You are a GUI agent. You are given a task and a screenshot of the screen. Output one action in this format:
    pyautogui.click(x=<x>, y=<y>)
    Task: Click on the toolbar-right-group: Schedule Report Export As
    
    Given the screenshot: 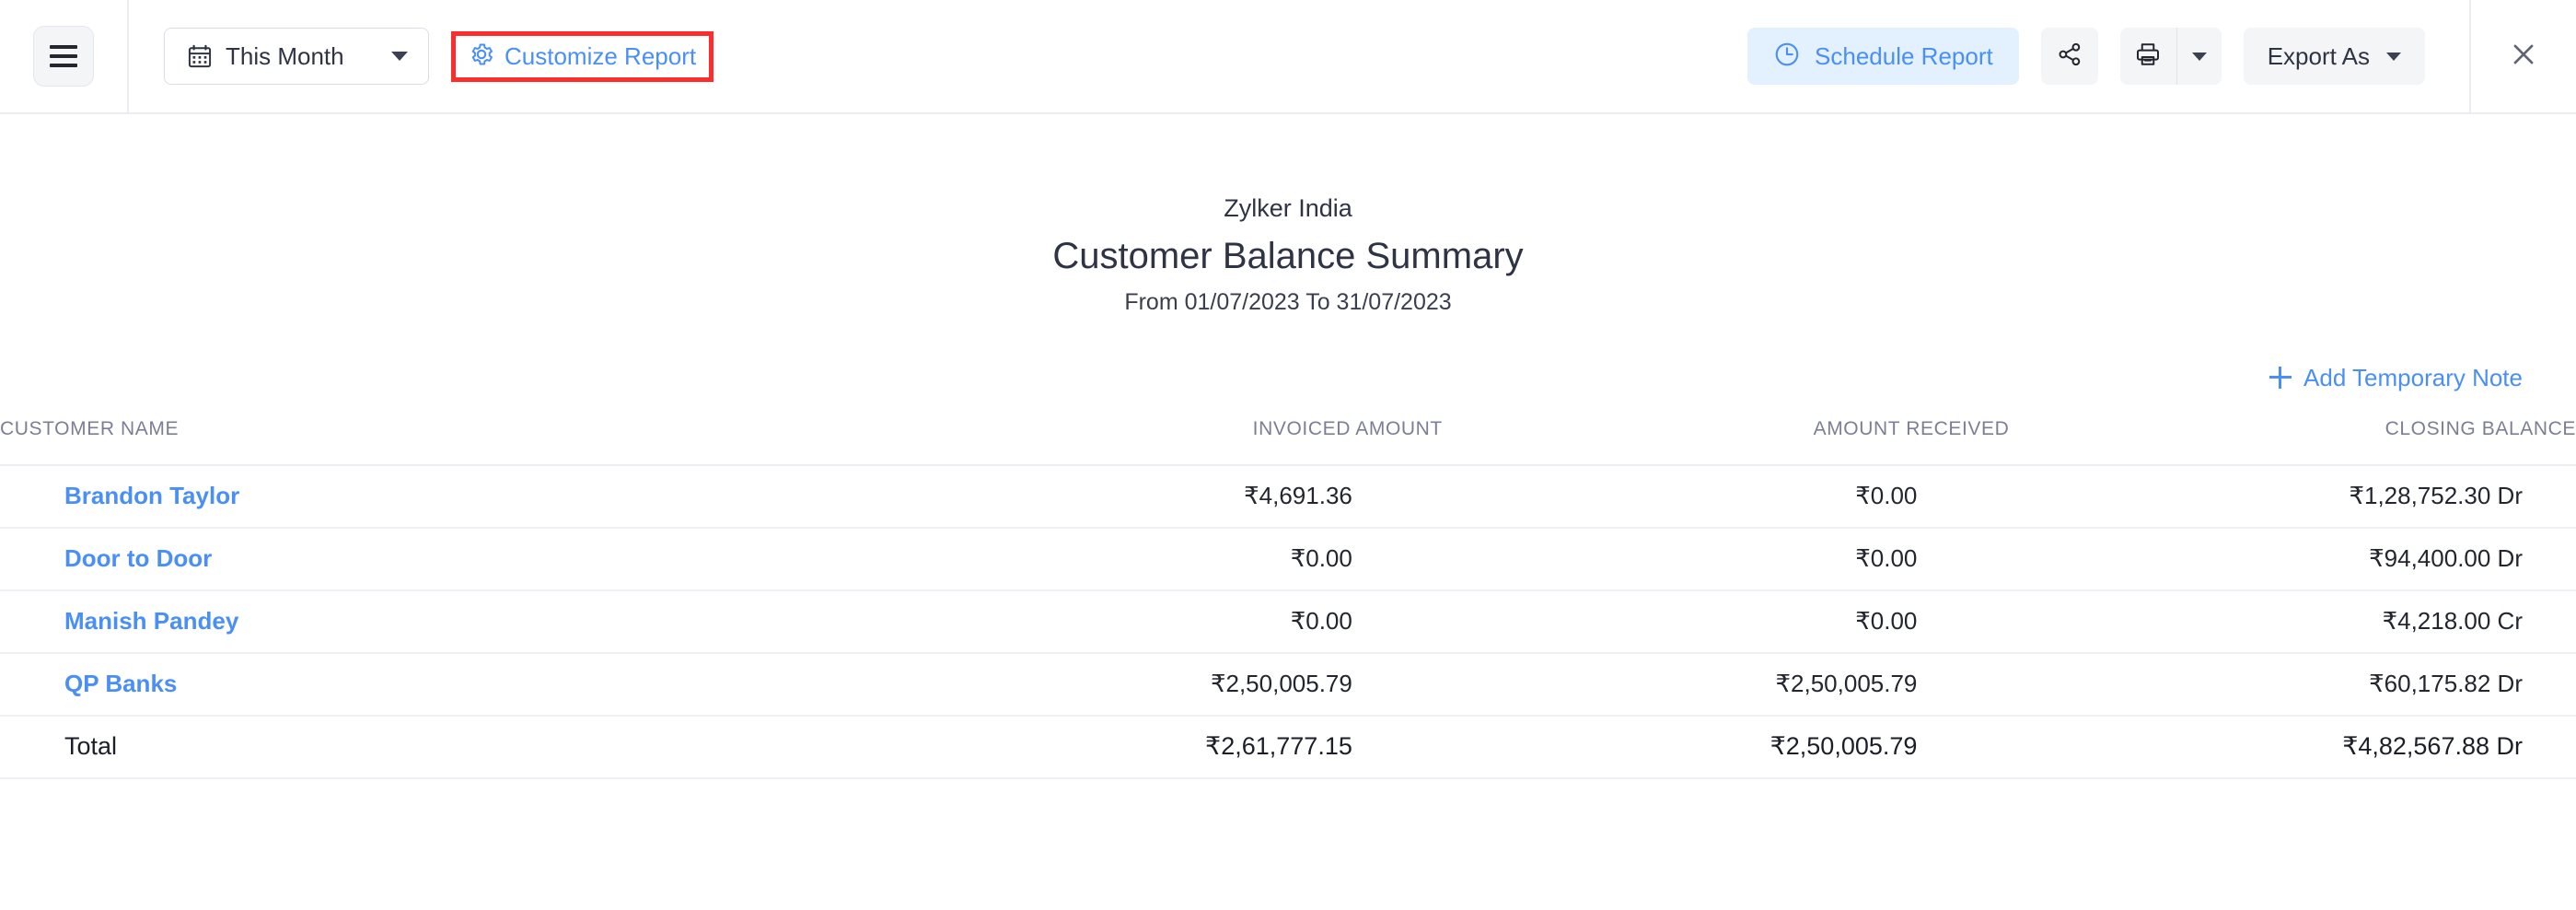 What is the action you would take?
    pyautogui.click(x=2161, y=56)
    